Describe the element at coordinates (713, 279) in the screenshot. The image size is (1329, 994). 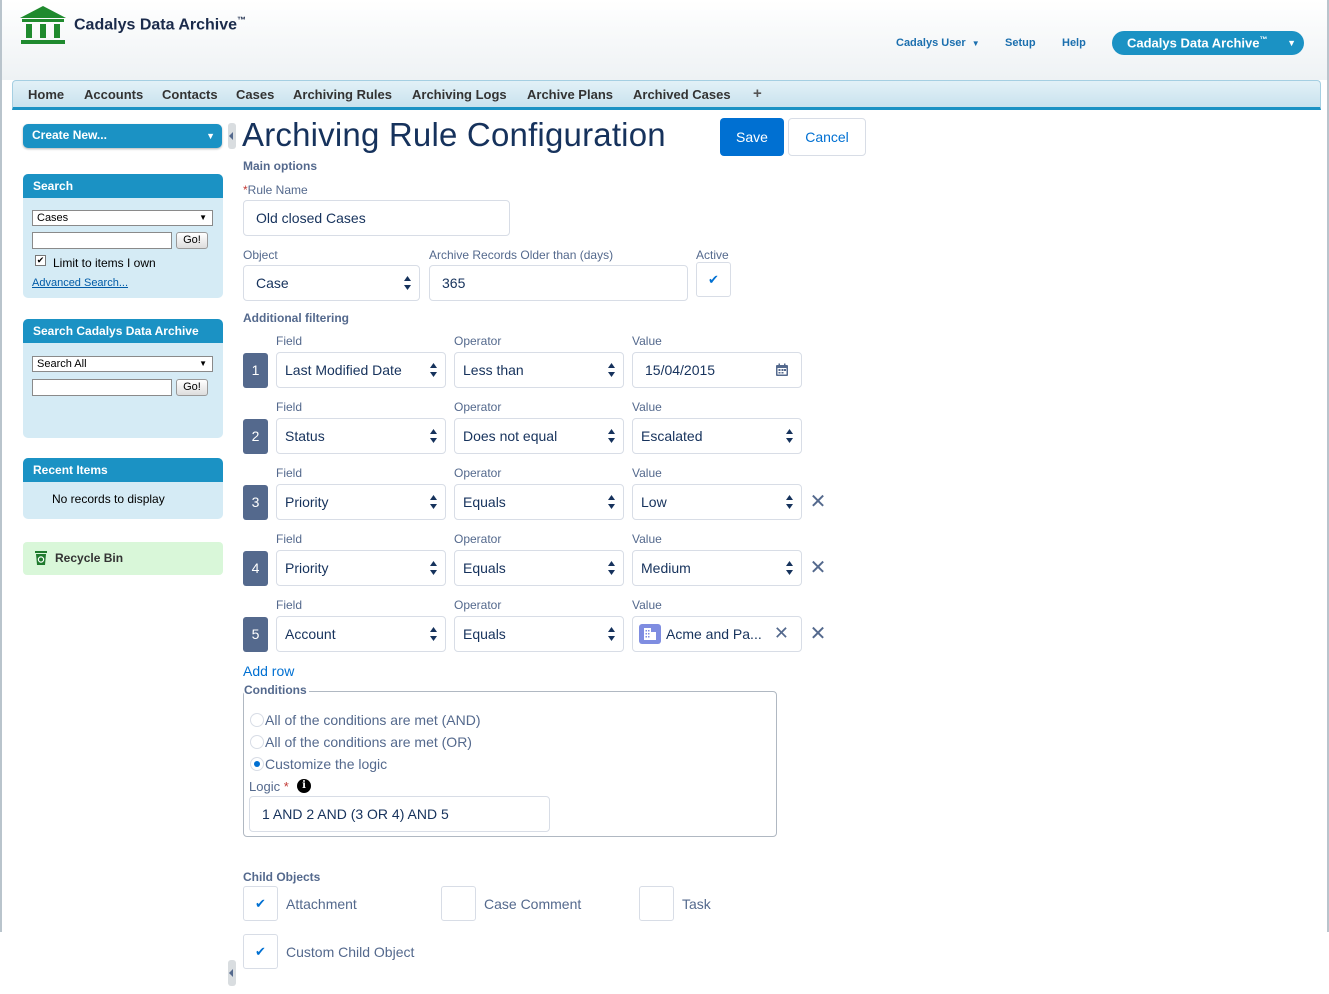
I see `active-checkbox: ✔` at that location.